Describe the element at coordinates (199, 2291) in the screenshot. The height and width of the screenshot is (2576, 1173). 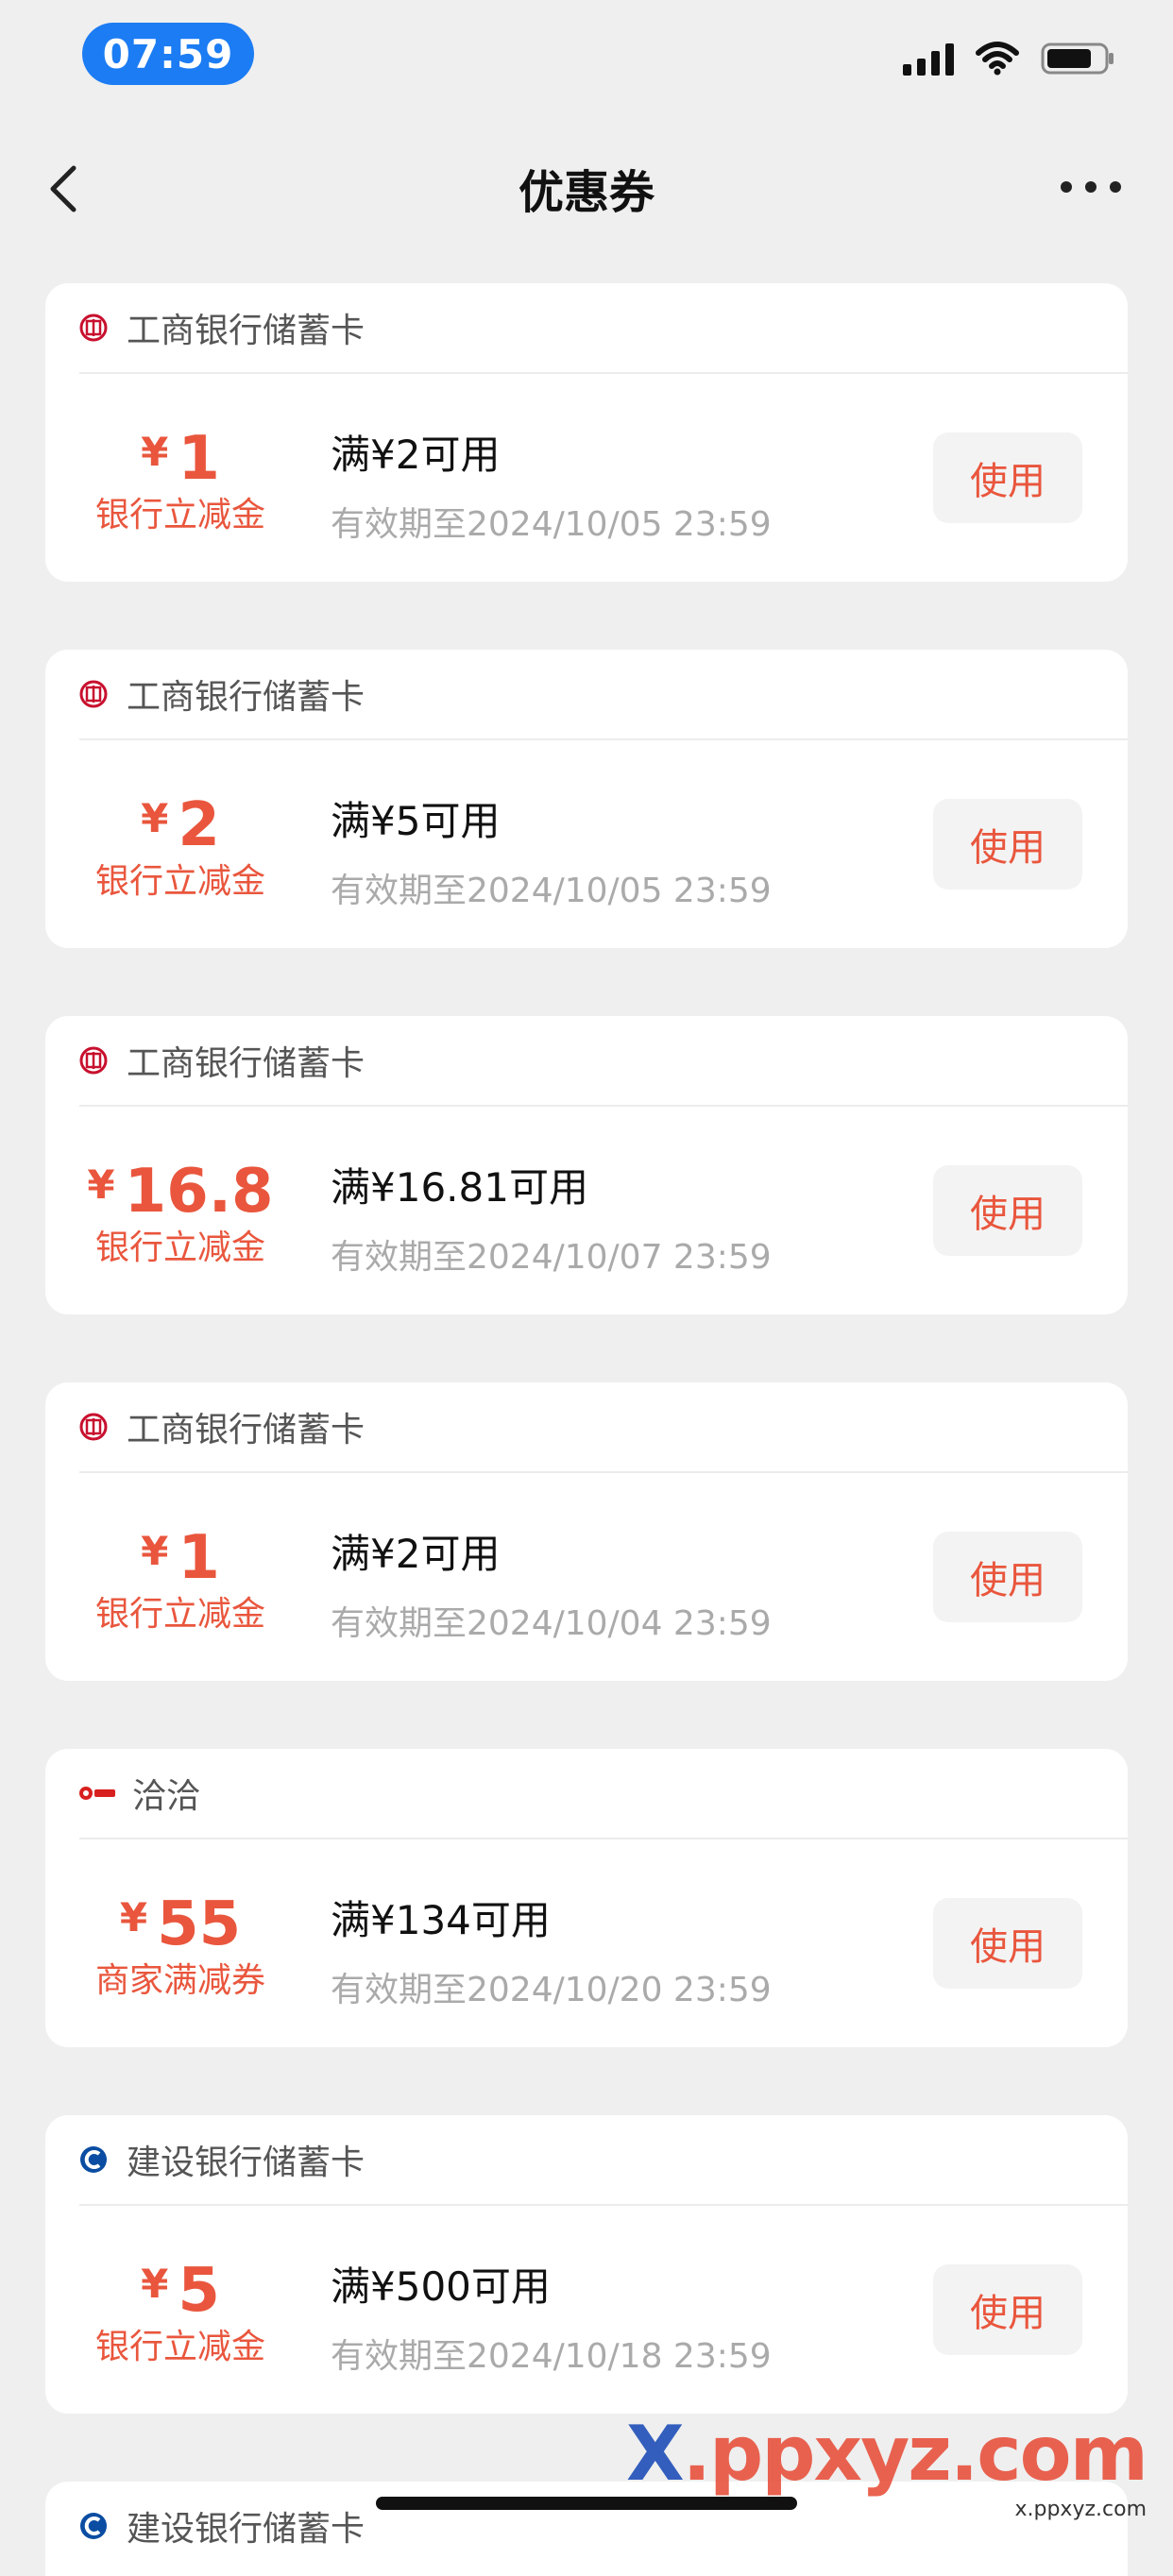
I see `amount-value: 5` at that location.